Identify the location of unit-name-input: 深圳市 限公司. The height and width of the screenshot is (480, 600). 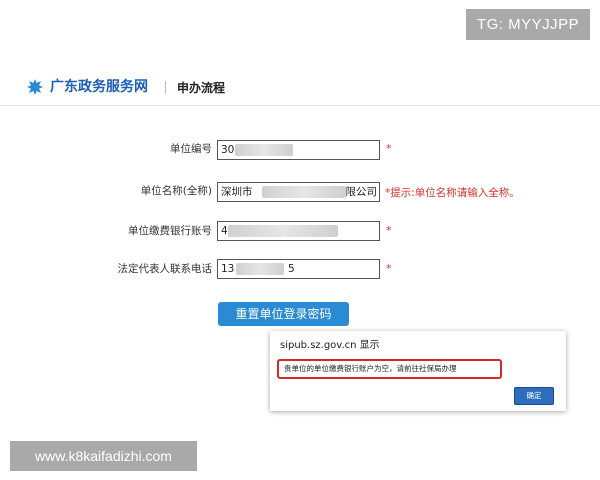
(298, 192).